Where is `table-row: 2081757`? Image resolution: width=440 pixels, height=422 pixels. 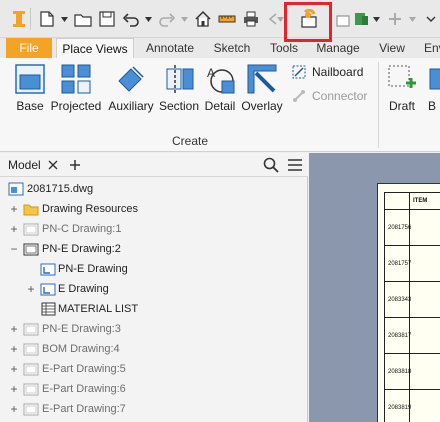 table-row: 2081757 is located at coordinates (412, 263).